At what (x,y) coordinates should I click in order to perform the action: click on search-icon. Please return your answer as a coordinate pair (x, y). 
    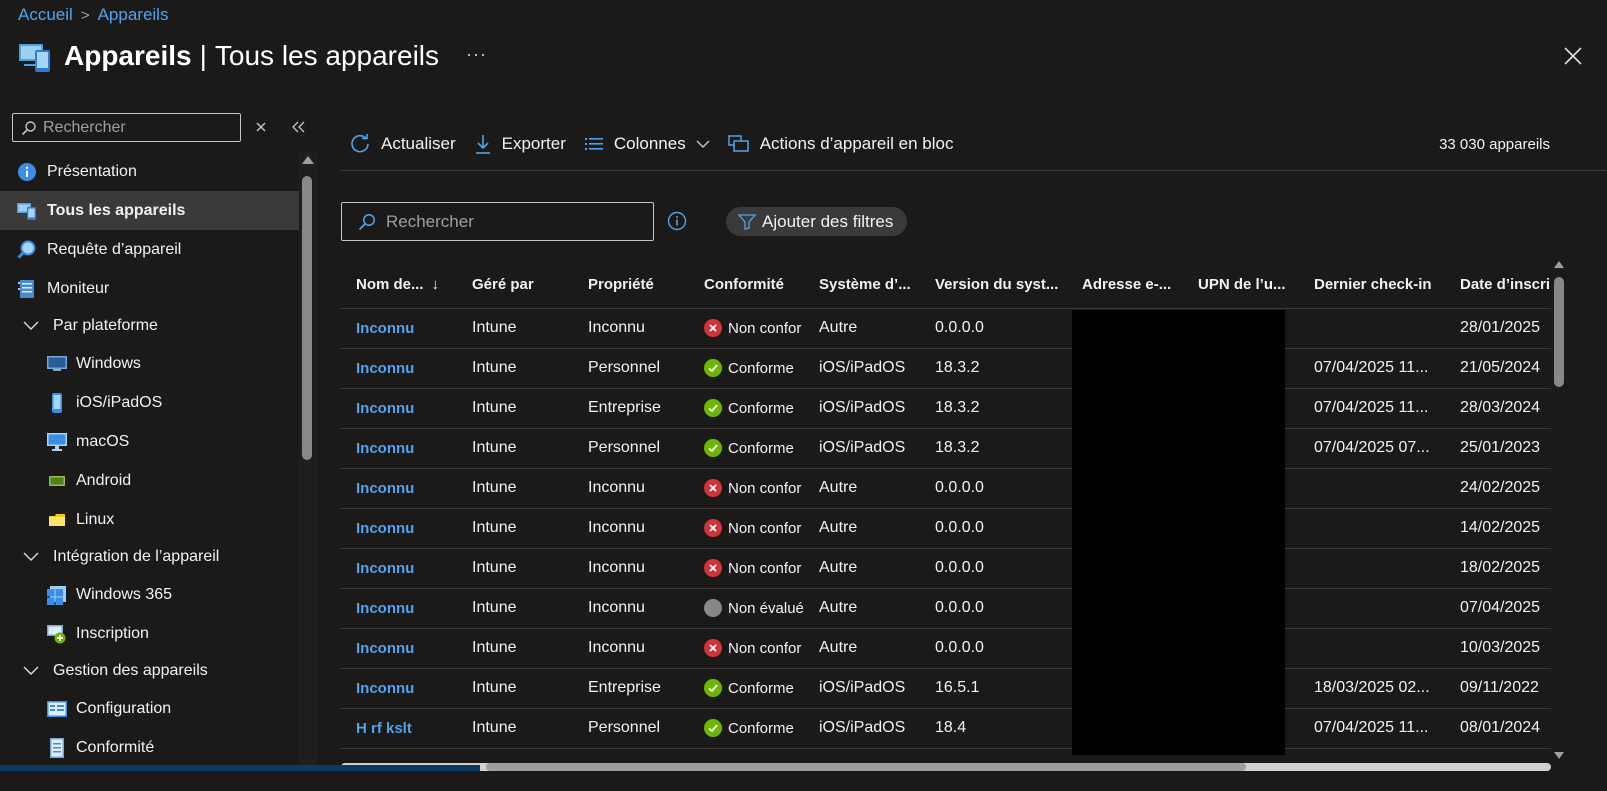
    Looking at the image, I should click on (366, 221).